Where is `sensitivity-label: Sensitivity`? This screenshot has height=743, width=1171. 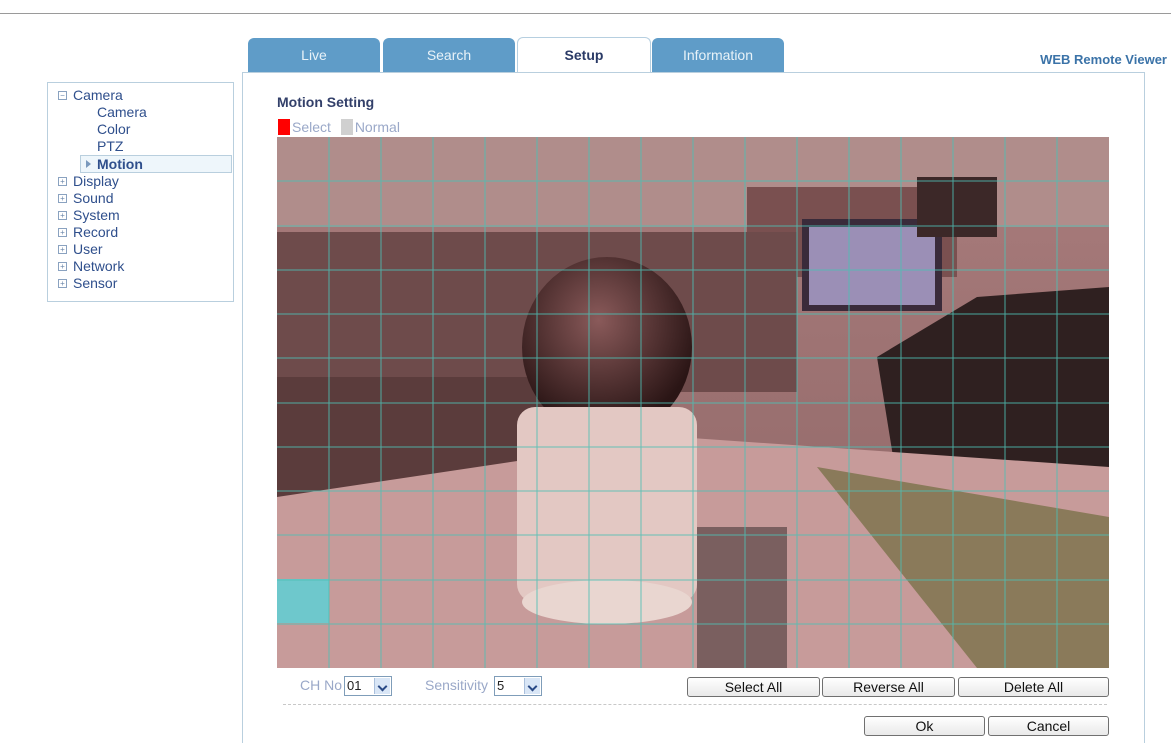 sensitivity-label: Sensitivity is located at coordinates (457, 685).